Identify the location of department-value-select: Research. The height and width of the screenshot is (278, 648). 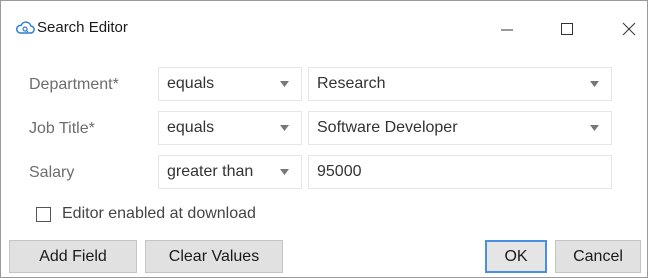
(460, 84).